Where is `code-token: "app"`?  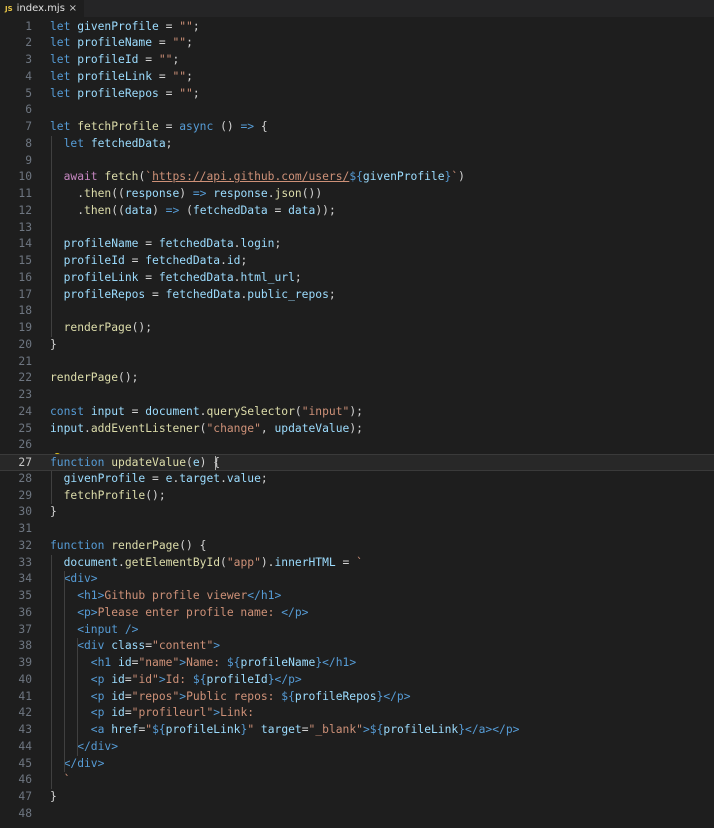
code-token: "app" is located at coordinates (243, 562).